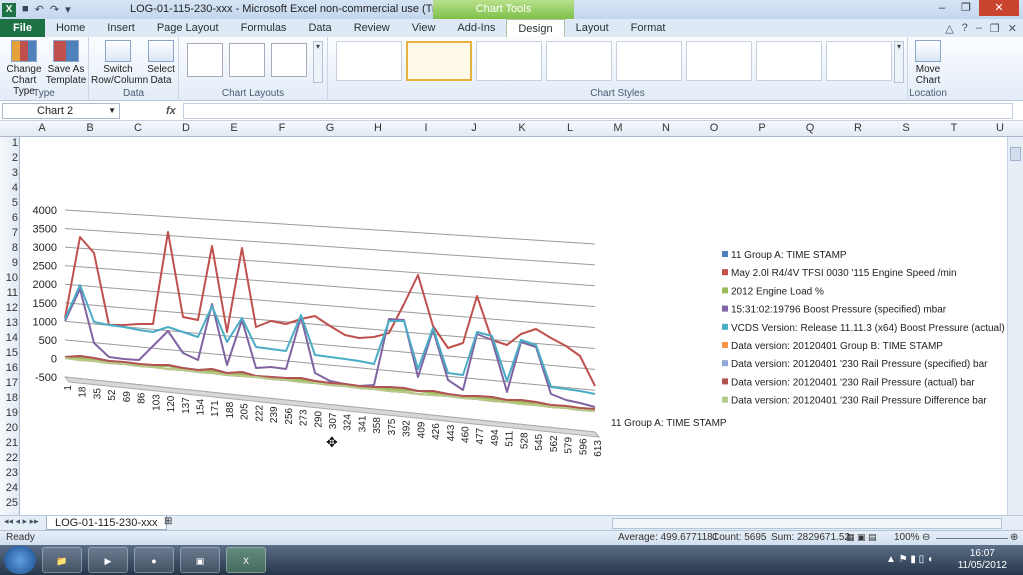  What do you see at coordinates (966, 8) in the screenshot?
I see `restore-icon: ❐` at bounding box center [966, 8].